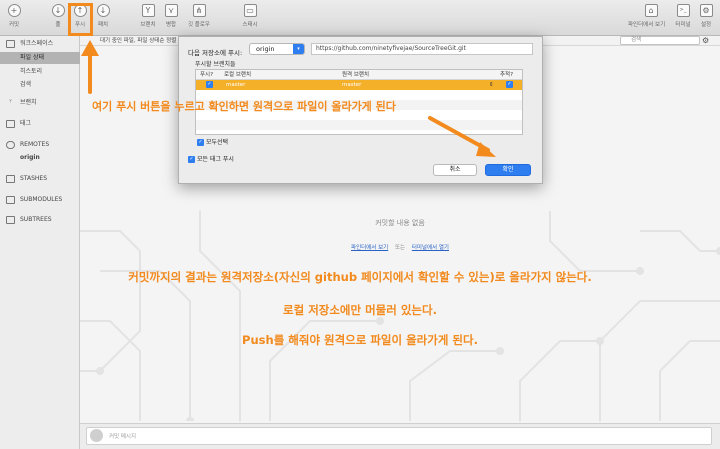  Describe the element at coordinates (171, 18) in the screenshot. I see `merge-button: ⋎ 병합` at that location.